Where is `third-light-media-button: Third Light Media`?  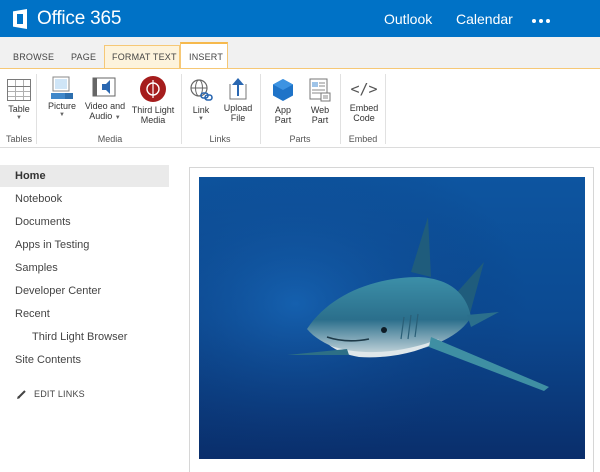
third-light-media-button: Third Light Media is located at coordinates (153, 100).